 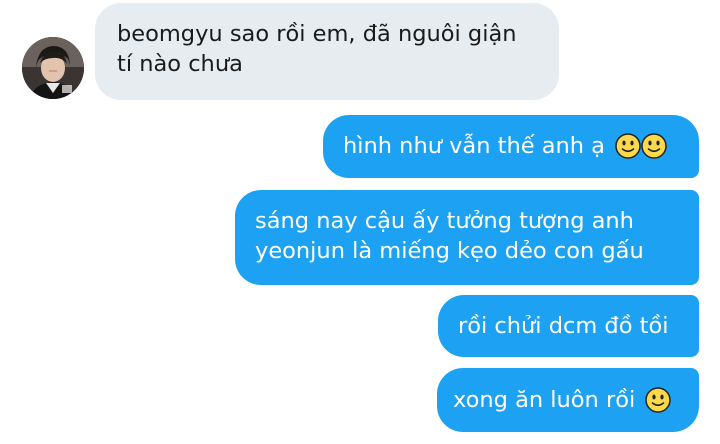 What do you see at coordinates (563, 326) in the screenshot?
I see `message-text: rồi chửi dcm đồ tồi` at bounding box center [563, 326].